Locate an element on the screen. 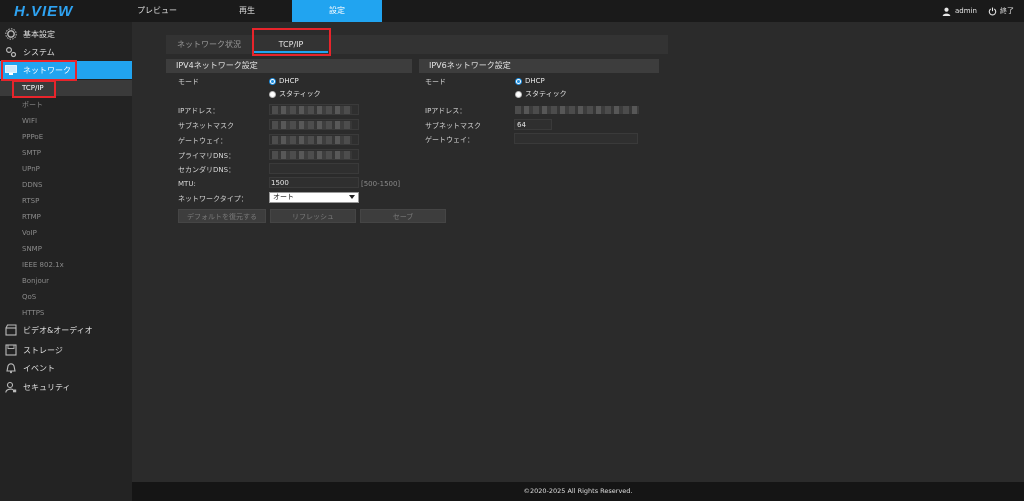  clapper-icon is located at coordinates (11, 330).